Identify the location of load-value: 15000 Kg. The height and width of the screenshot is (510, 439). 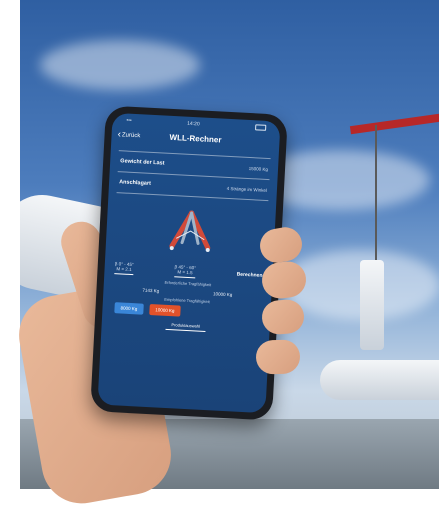
(258, 168).